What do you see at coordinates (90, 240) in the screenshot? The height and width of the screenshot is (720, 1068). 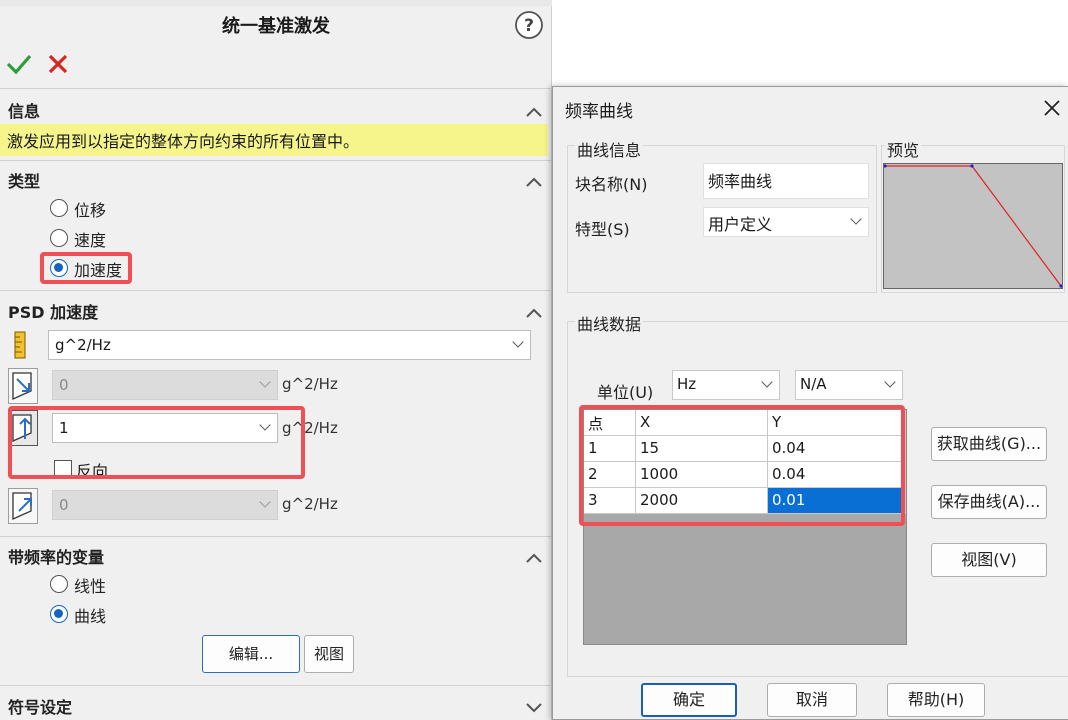 I see `radio-velocity-label: 速度` at bounding box center [90, 240].